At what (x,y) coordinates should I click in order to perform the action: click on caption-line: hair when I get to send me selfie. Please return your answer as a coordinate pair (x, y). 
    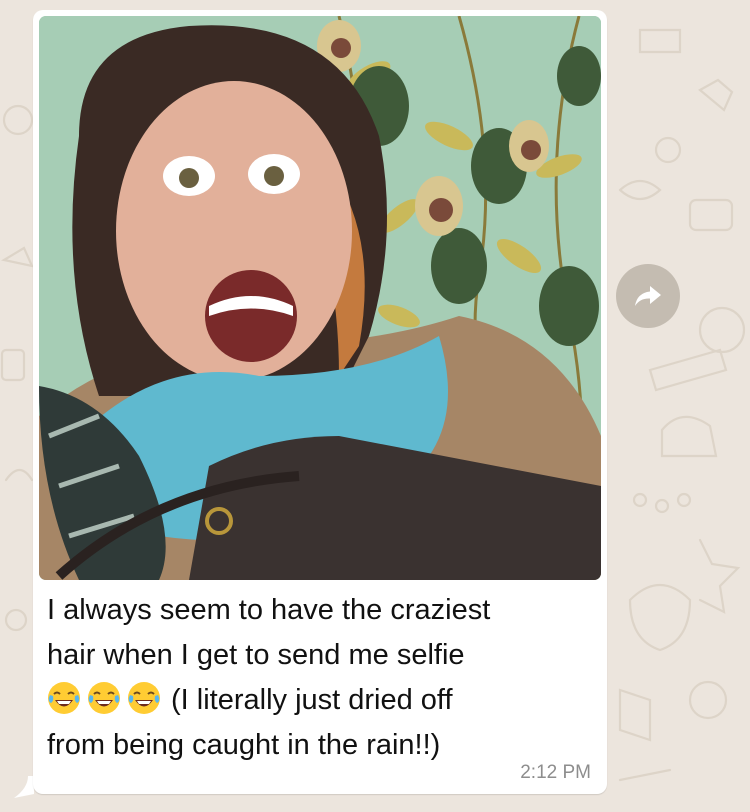
    Looking at the image, I should click on (256, 655).